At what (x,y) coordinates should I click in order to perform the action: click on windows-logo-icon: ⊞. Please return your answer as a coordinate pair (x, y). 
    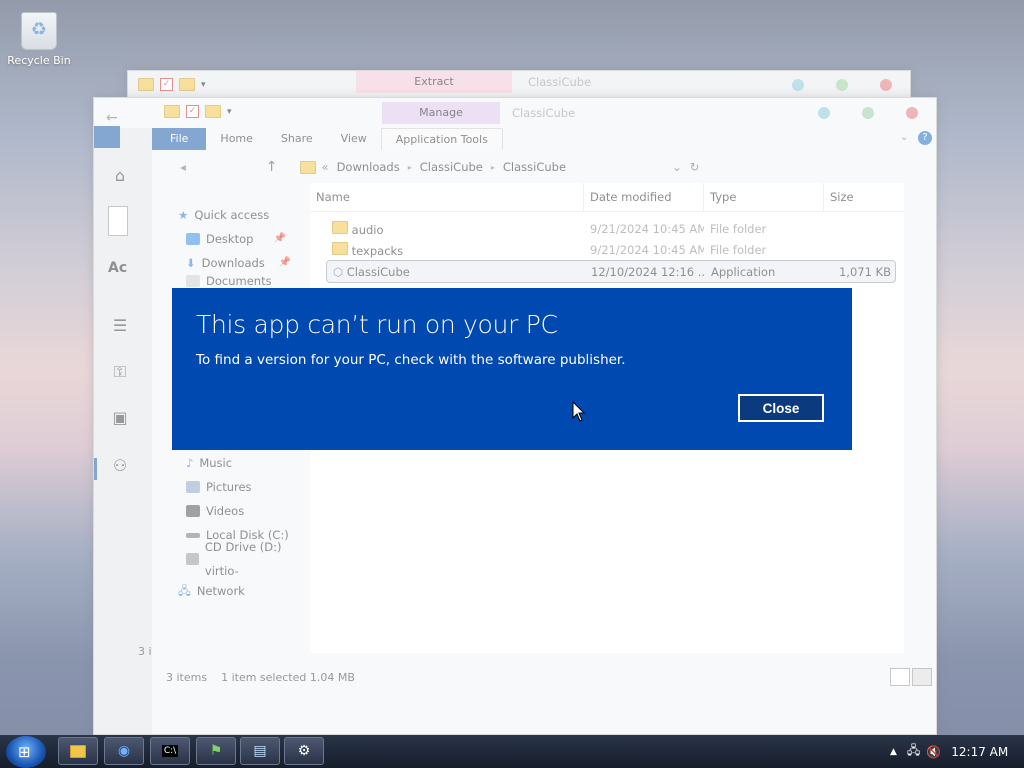
    Looking at the image, I should click on (24, 752).